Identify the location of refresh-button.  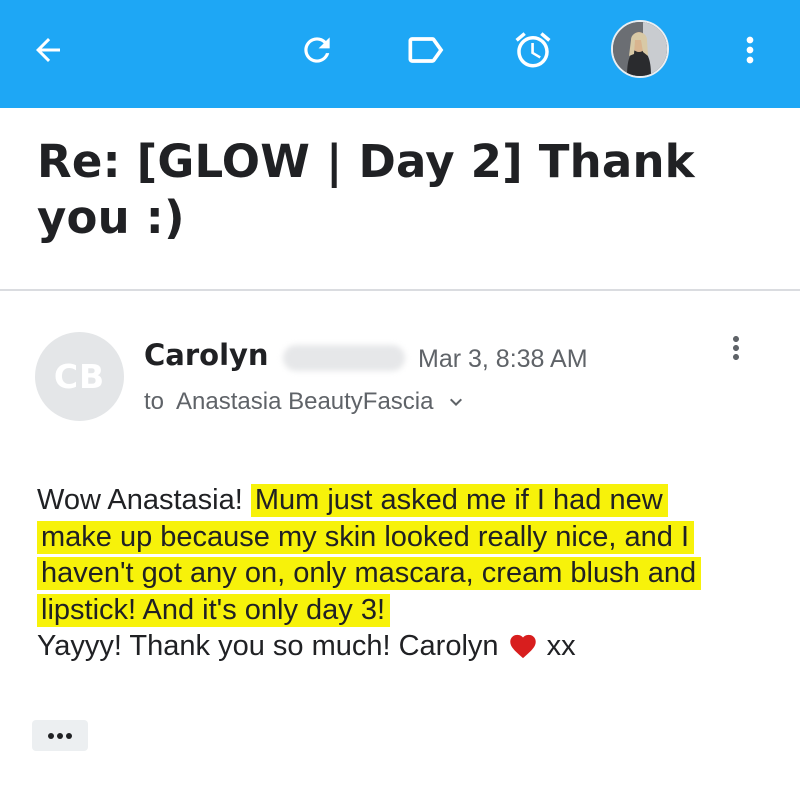
(317, 50).